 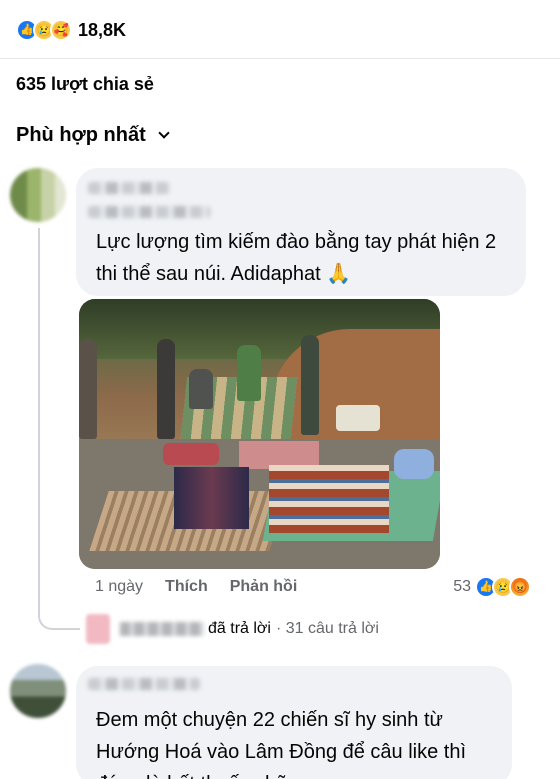 I want to click on comment-actions: 1 ngày Thích Phản hồi 53 👍 😢 😡, so click(x=320, y=587).